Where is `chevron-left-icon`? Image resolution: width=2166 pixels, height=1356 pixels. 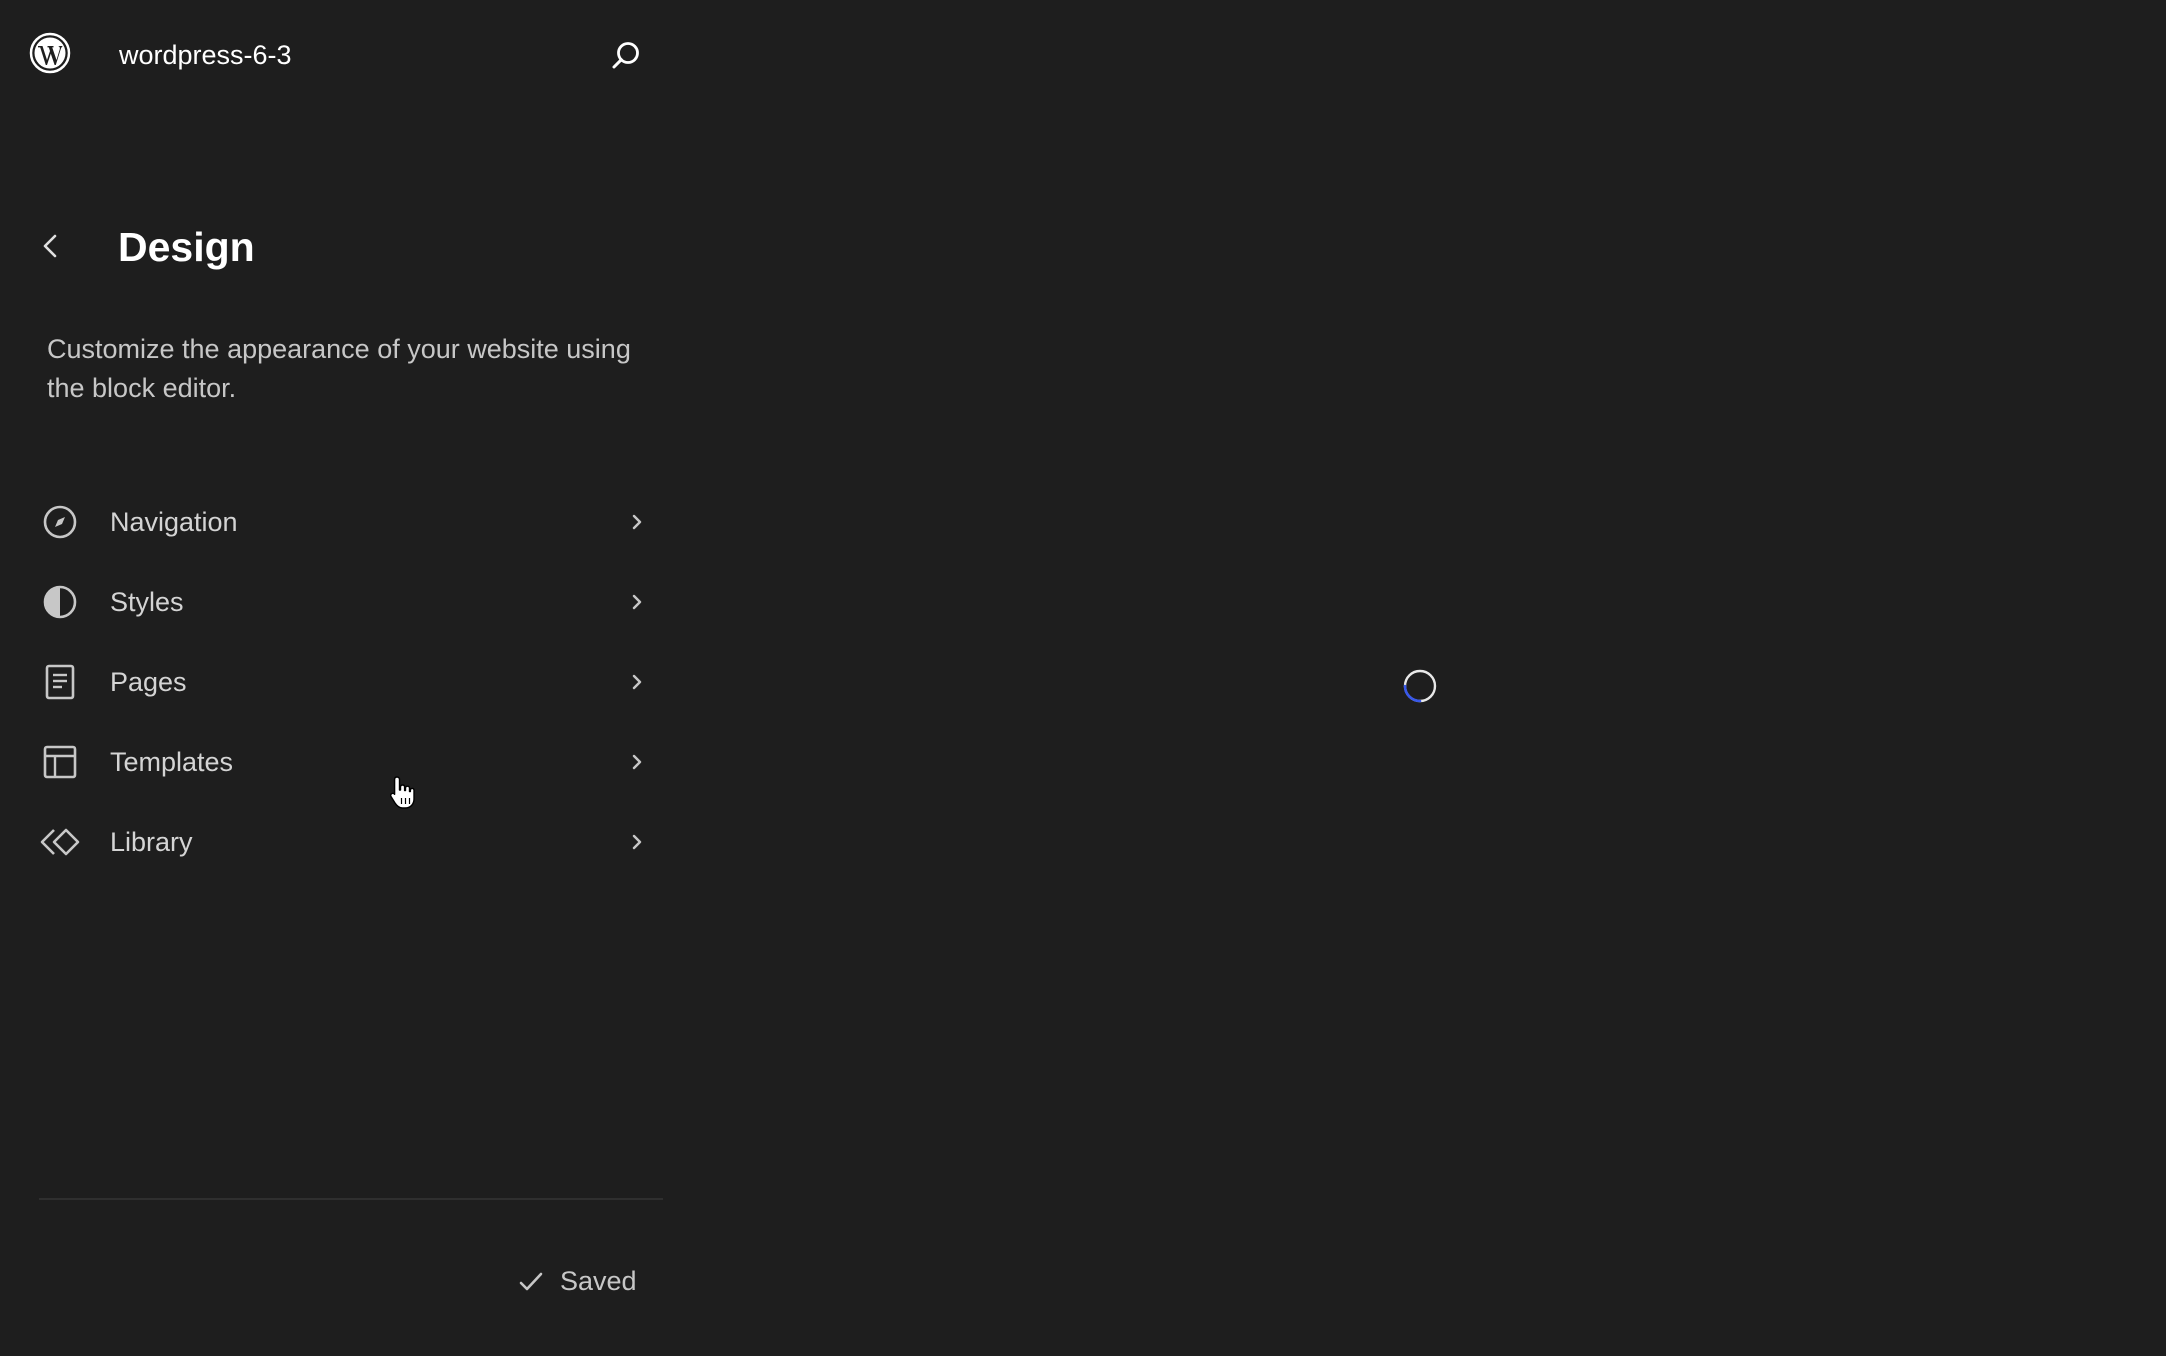 chevron-left-icon is located at coordinates (50, 246).